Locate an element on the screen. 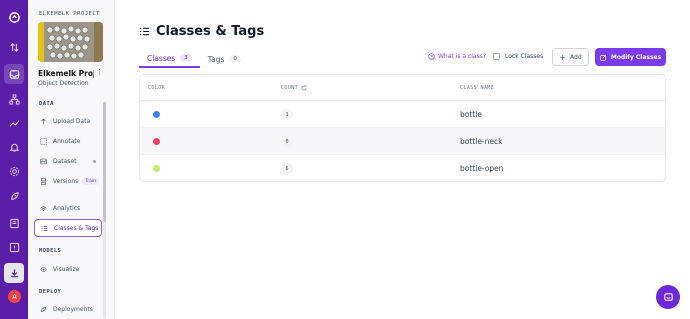  page-title: Classes & Tags is located at coordinates (201, 31).